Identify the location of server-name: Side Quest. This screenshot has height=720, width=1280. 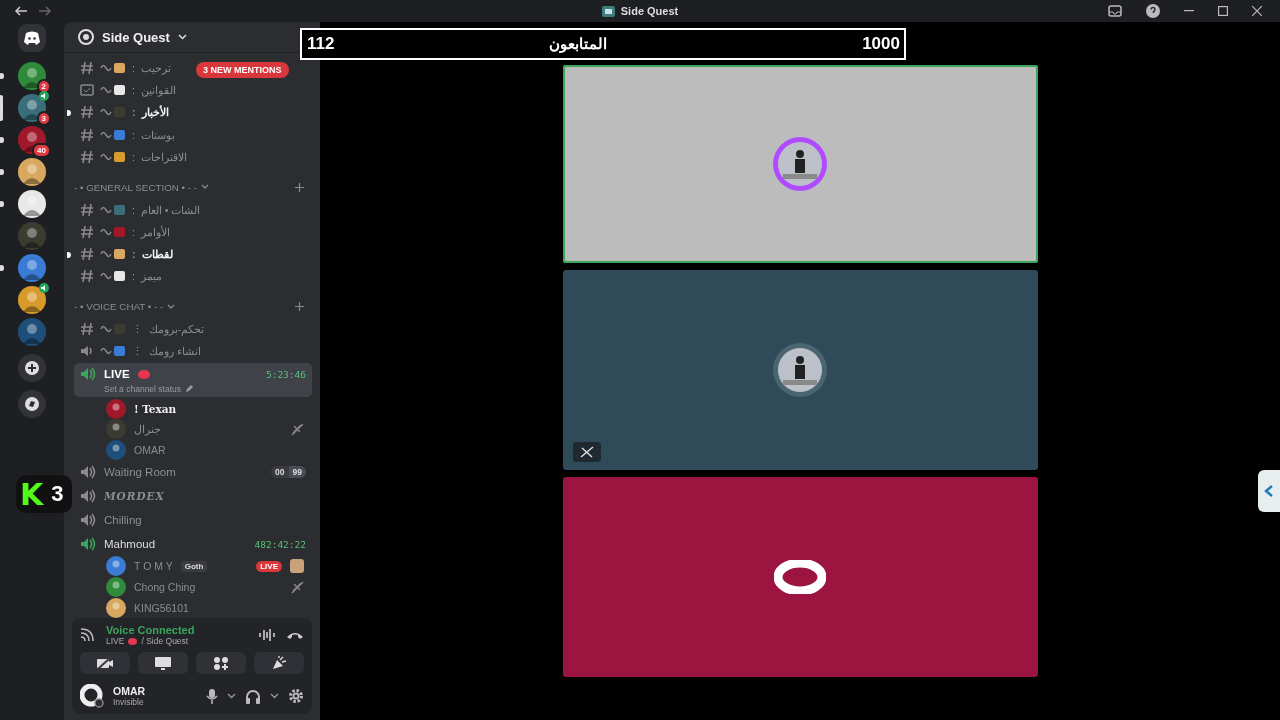
(136, 37).